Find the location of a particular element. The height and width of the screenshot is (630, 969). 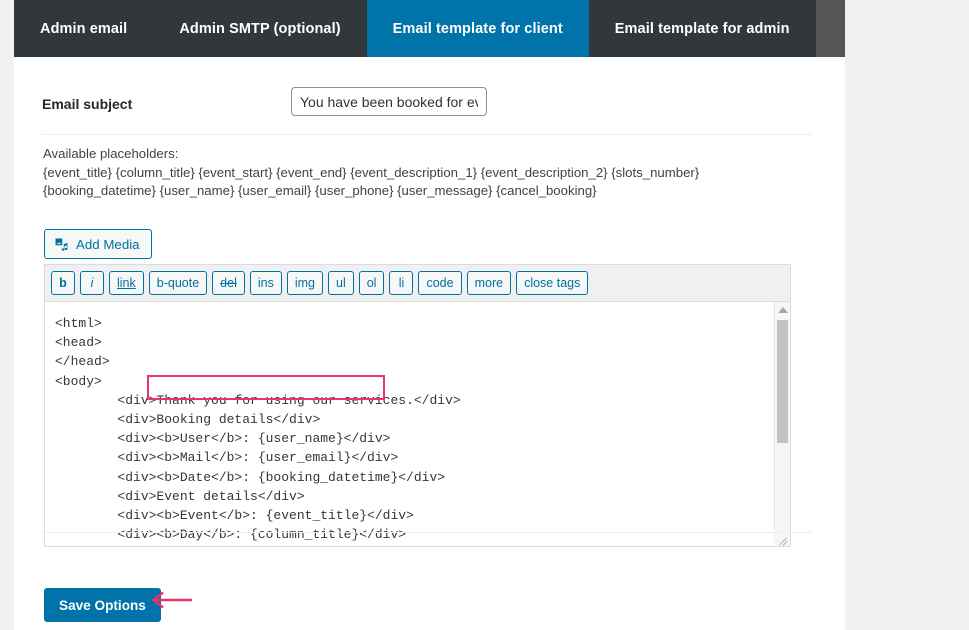

quicktag-li: li is located at coordinates (401, 283).